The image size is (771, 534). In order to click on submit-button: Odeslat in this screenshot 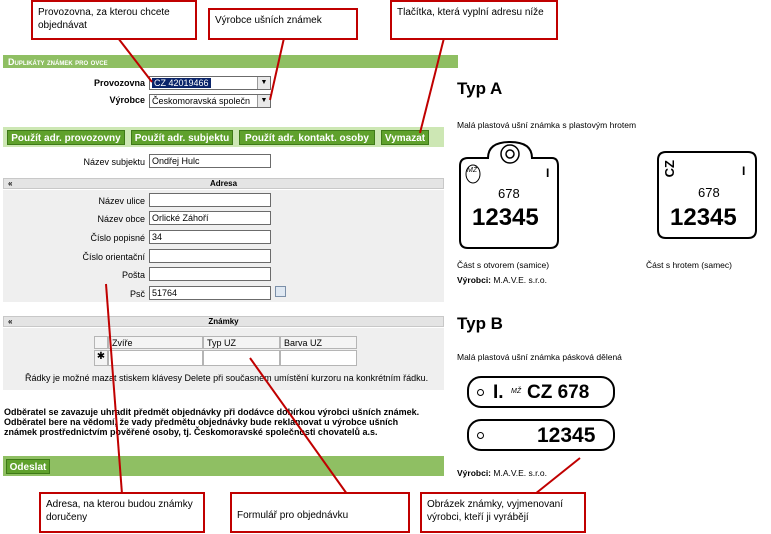, I will do `click(28, 466)`.